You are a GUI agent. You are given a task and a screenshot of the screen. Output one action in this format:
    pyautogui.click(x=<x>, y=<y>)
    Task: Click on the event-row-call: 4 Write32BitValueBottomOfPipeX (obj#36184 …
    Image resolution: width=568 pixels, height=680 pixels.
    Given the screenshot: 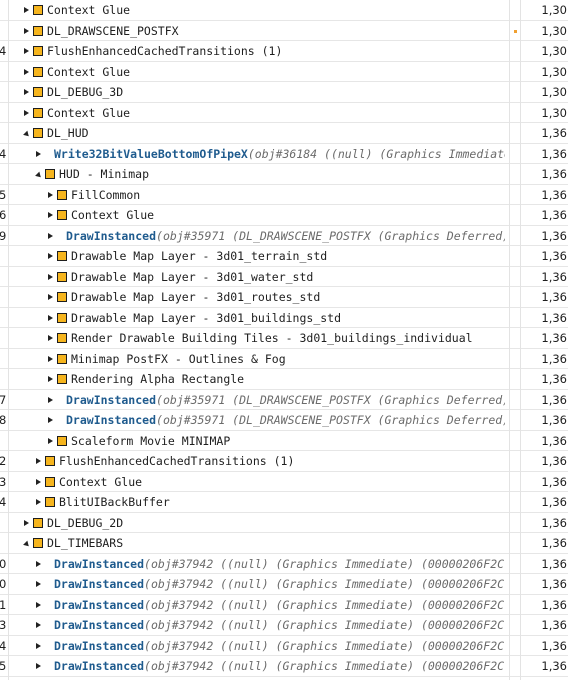 What is the action you would take?
    pyautogui.click(x=284, y=154)
    